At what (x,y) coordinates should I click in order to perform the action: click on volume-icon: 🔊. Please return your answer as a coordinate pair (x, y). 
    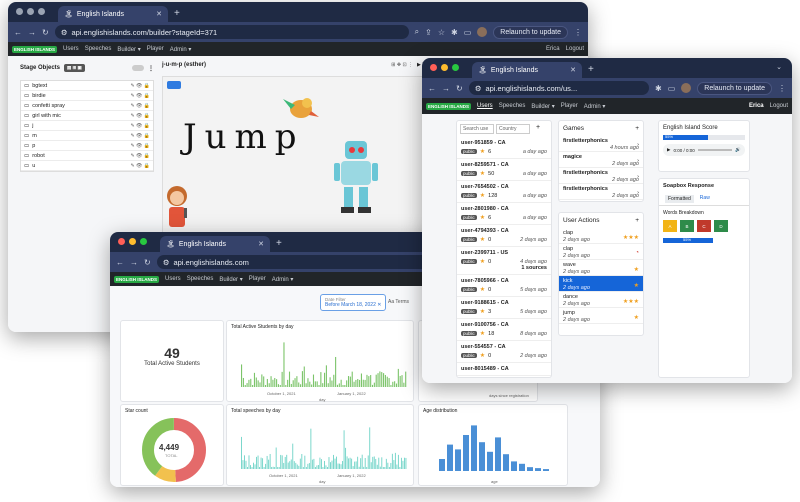
    Looking at the image, I should click on (738, 150).